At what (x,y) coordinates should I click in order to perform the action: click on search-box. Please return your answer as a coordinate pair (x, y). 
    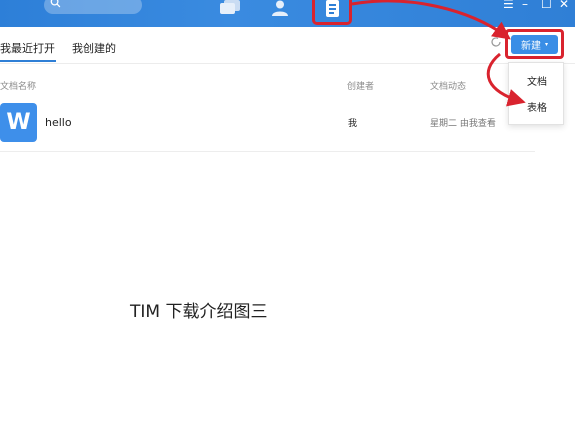
    Looking at the image, I should click on (93, 7).